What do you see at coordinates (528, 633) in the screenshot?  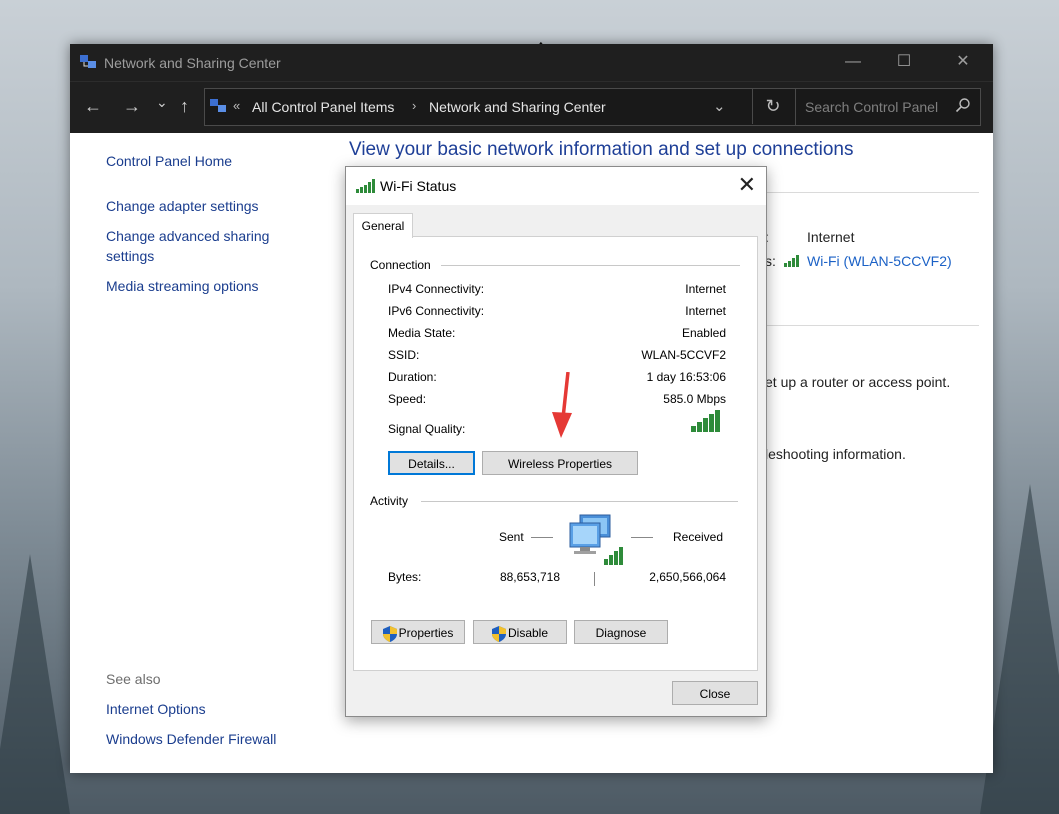 I see `disable-button-label: Disable` at bounding box center [528, 633].